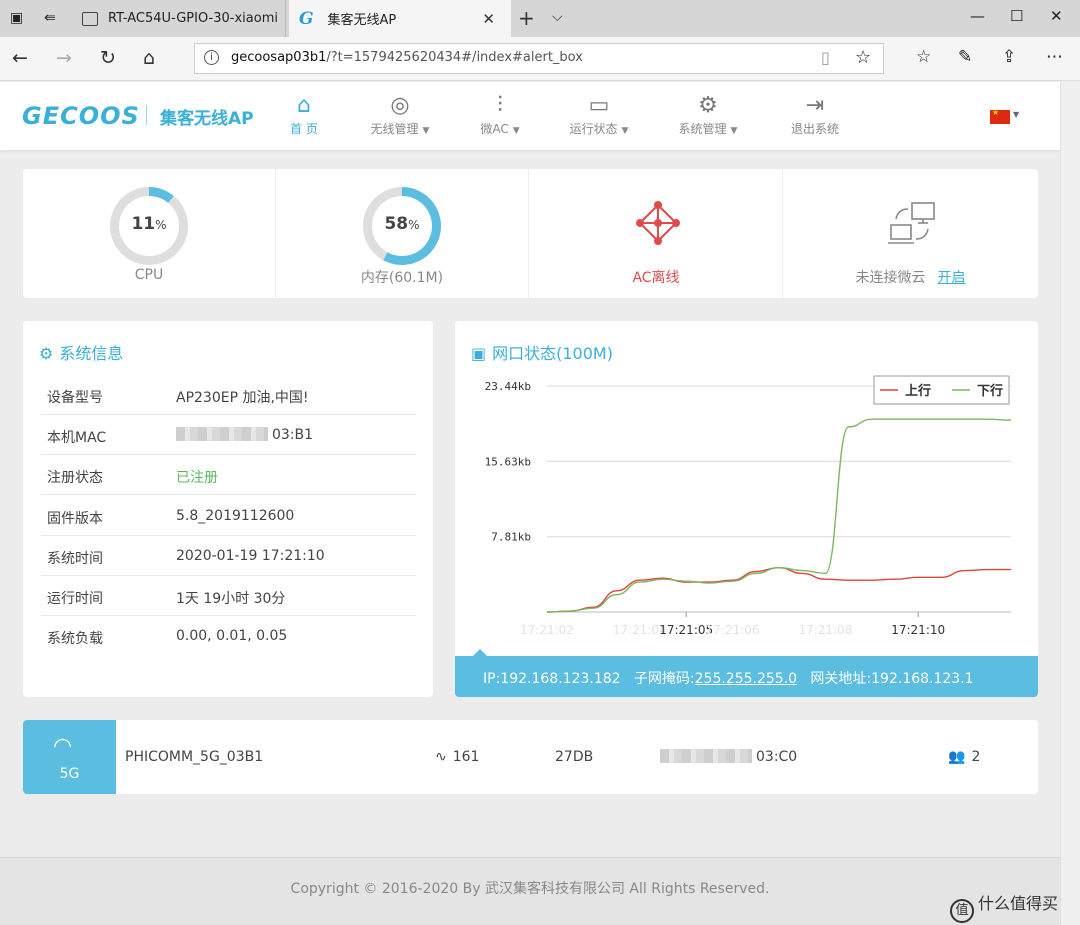  I want to click on info-row-mac: 本机MAC 03:B1, so click(228, 435).